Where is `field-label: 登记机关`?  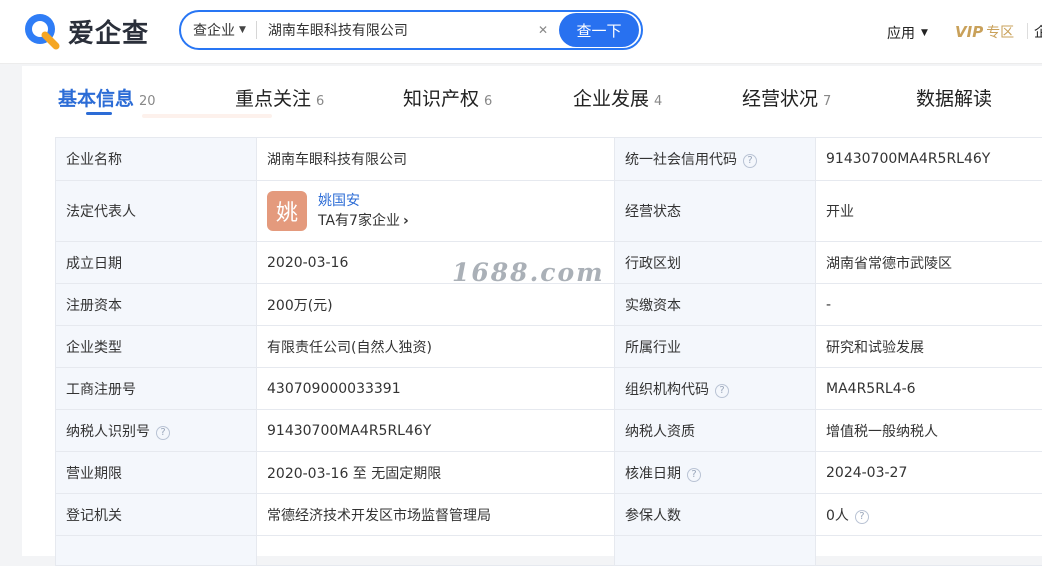 field-label: 登记机关 is located at coordinates (156, 515).